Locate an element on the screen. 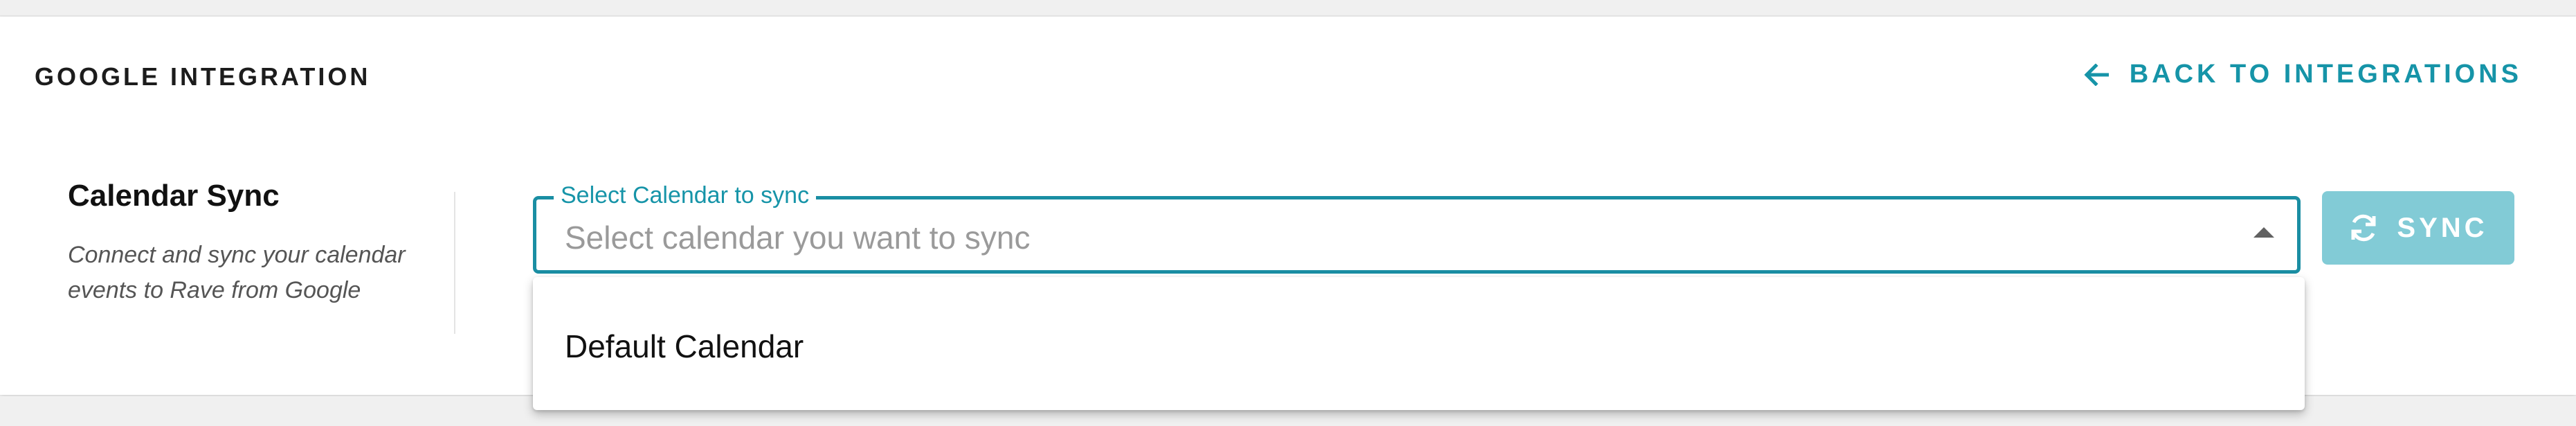 This screenshot has height=426, width=2576. calendar-sync-title: Calendar Sync is located at coordinates (174, 196).